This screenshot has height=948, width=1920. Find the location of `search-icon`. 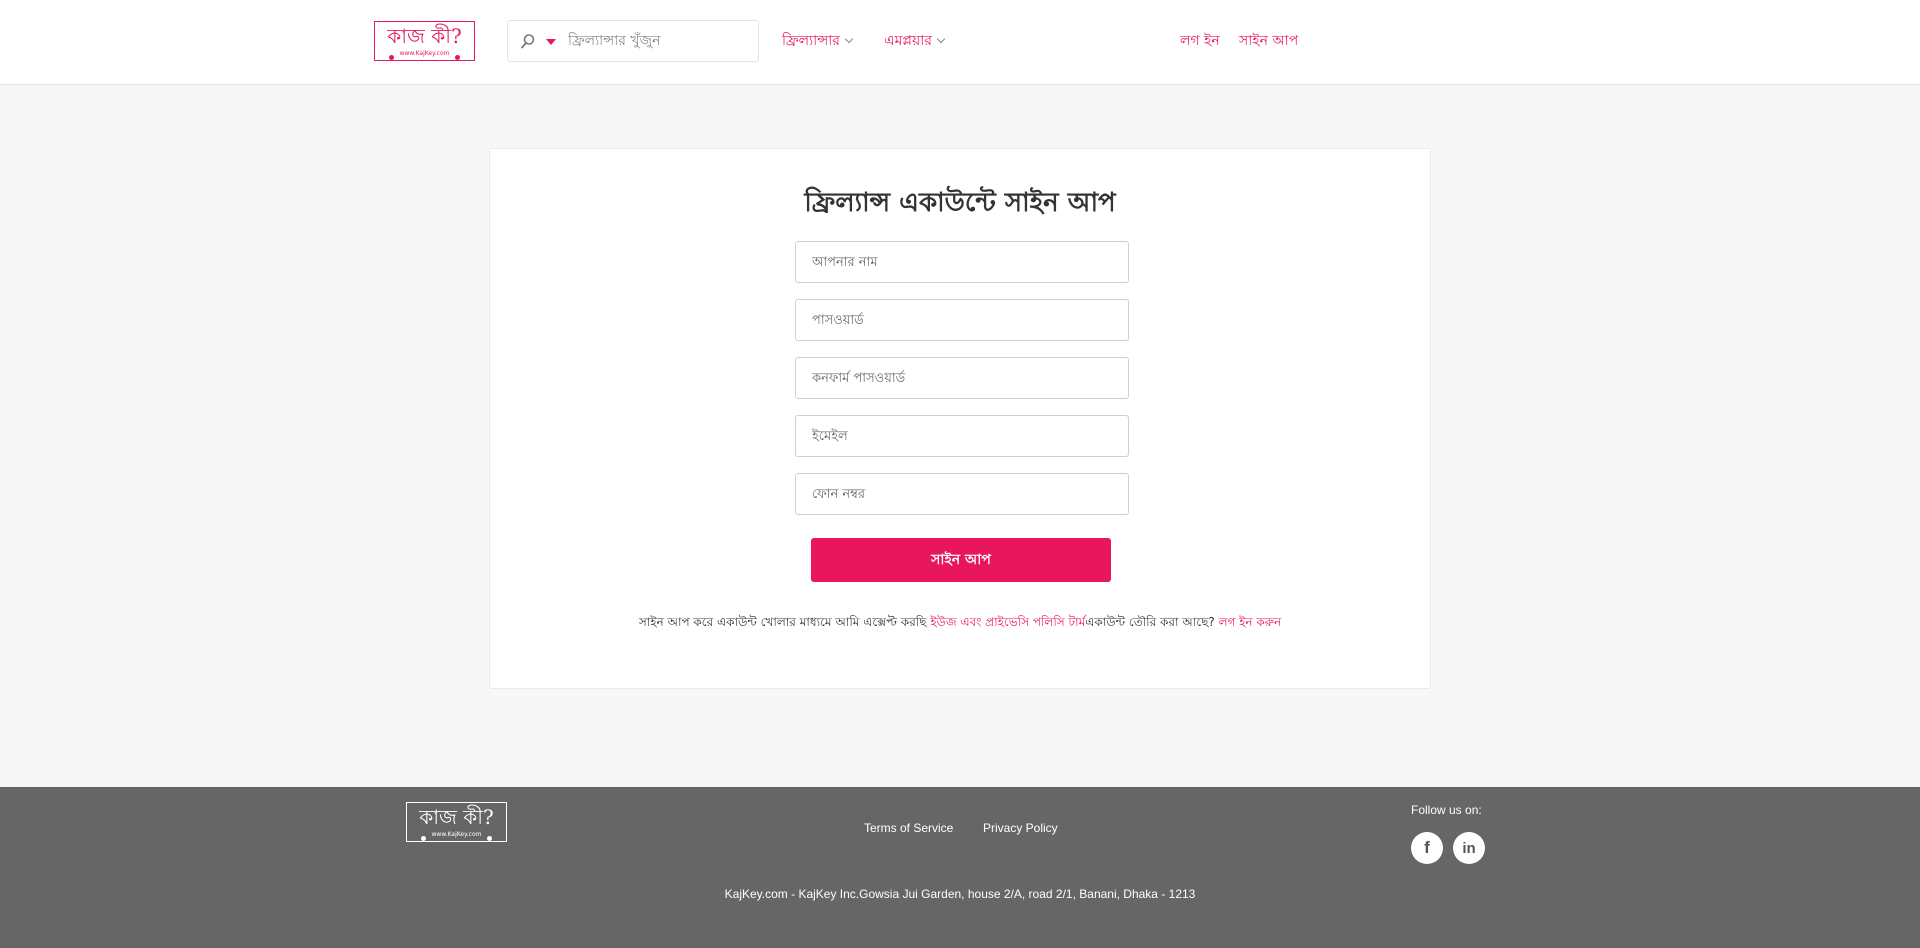

search-icon is located at coordinates (528, 41).